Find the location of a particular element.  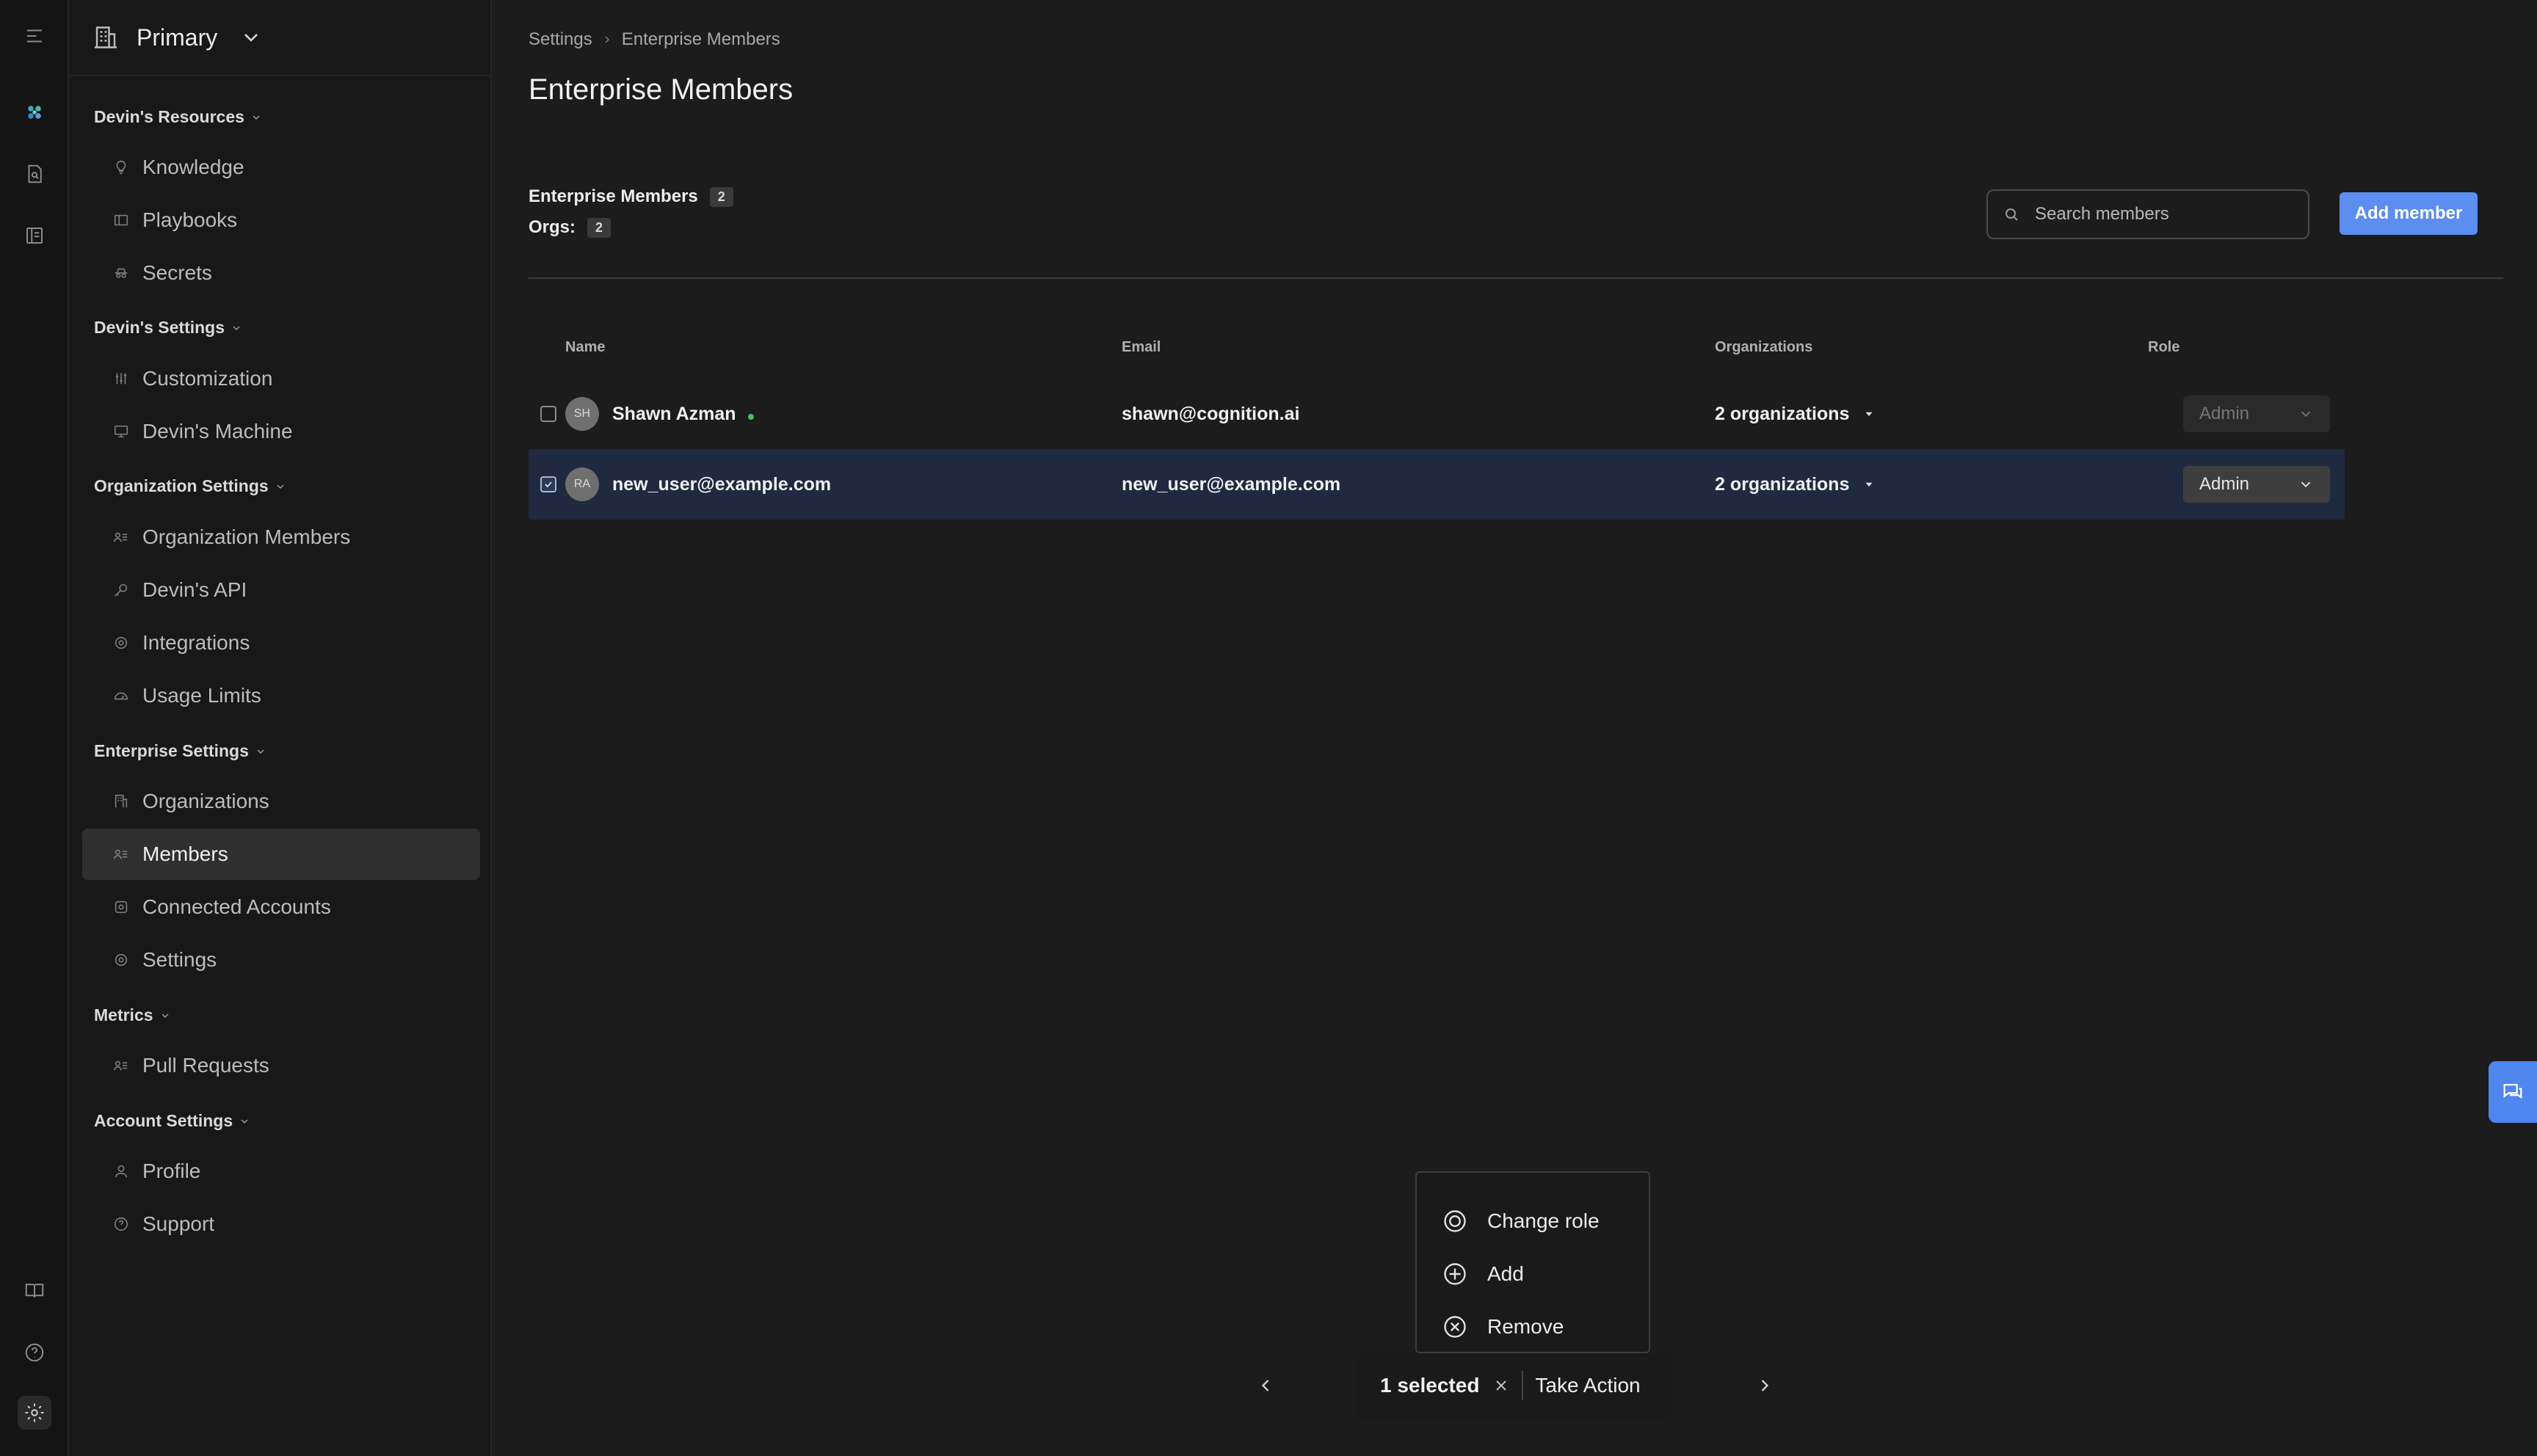

take-action-button: Take Action is located at coordinates (1587, 1385).